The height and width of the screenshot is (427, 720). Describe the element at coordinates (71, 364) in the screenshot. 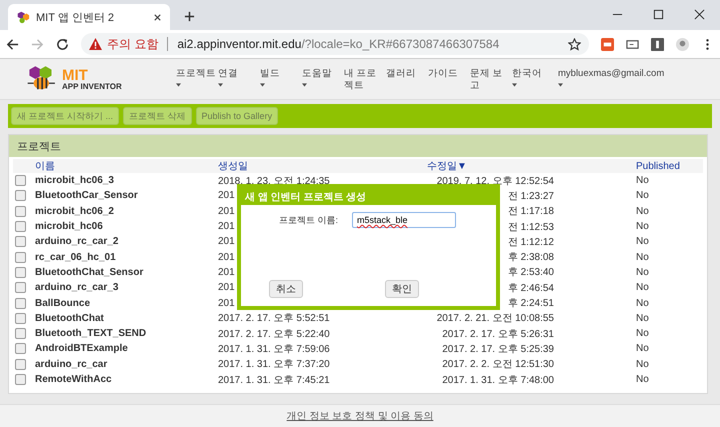

I see `project-name: arduino_rc_car` at that location.